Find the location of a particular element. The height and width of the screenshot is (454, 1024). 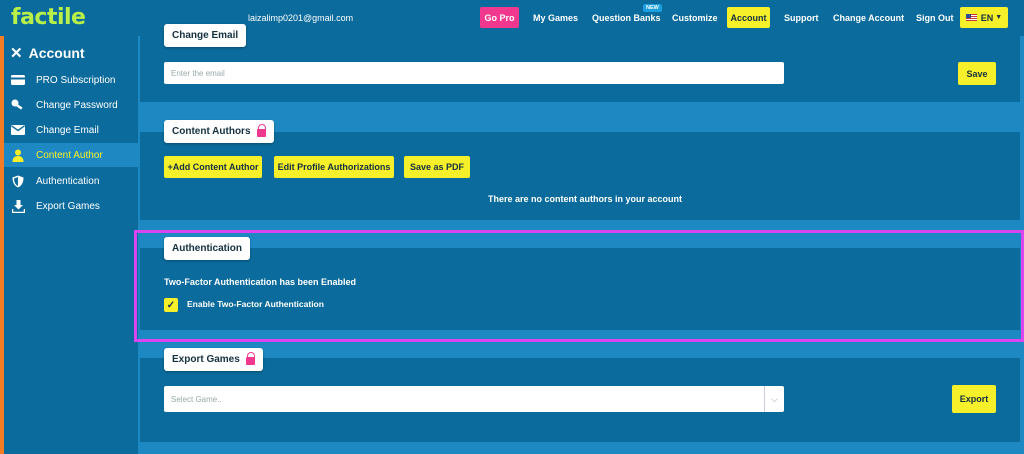

select-game-placeholder: Select Game.. is located at coordinates (196, 399).